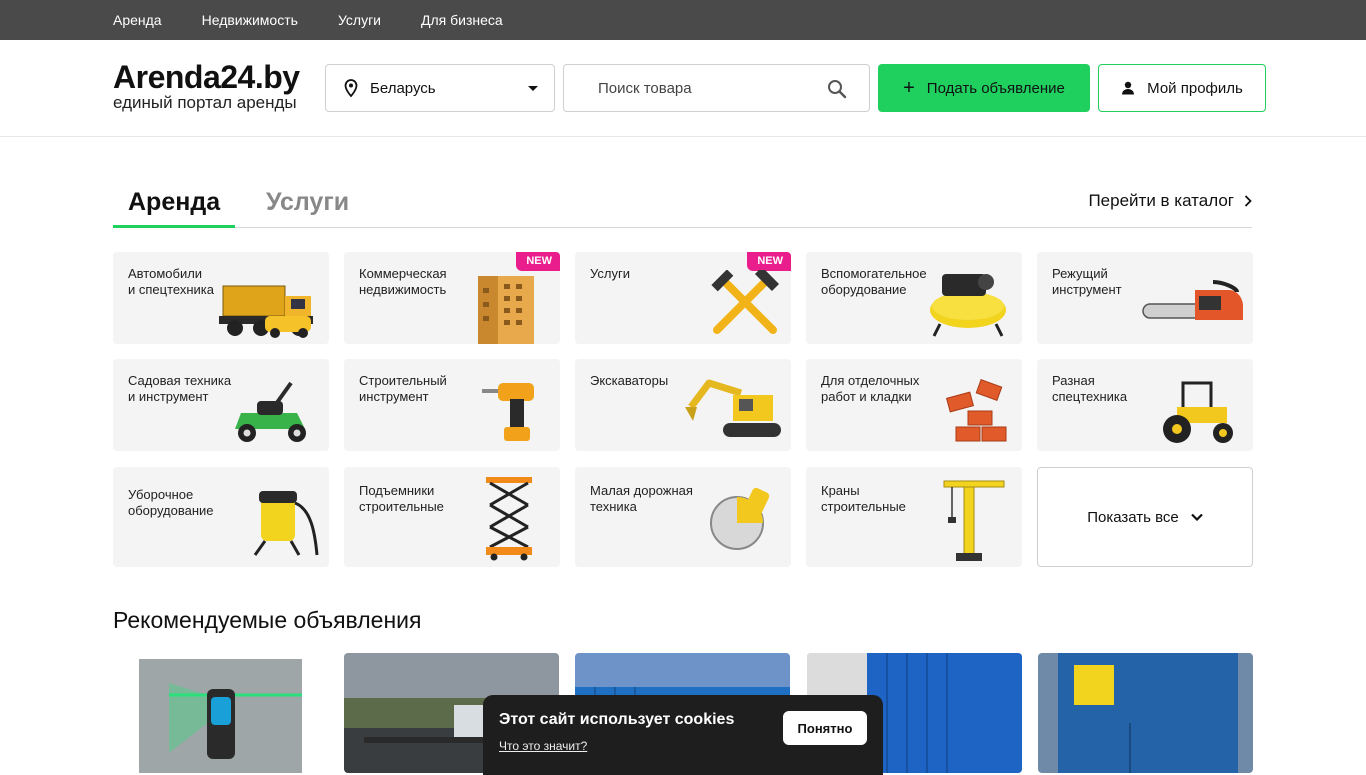  I want to click on logo: Arenda24.by единый портал аренды, so click(218, 86).